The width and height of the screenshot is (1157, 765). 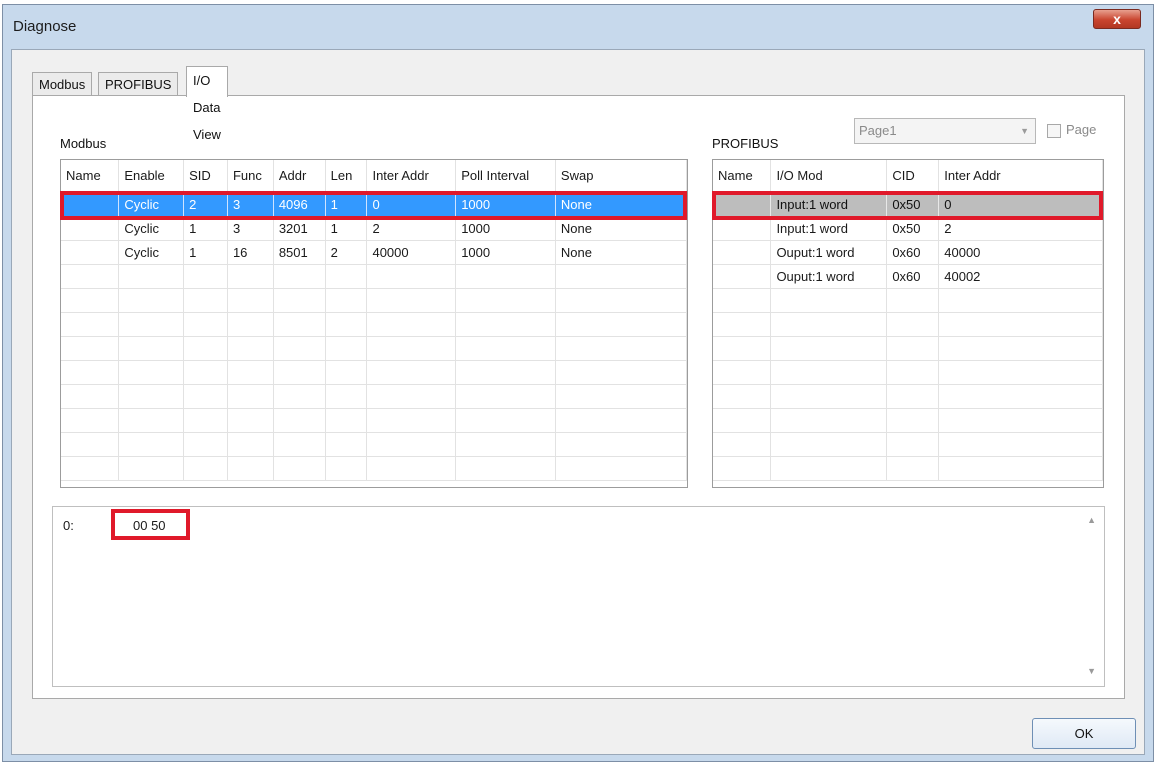 What do you see at coordinates (621, 204) in the screenshot?
I see `table-cell: None` at bounding box center [621, 204].